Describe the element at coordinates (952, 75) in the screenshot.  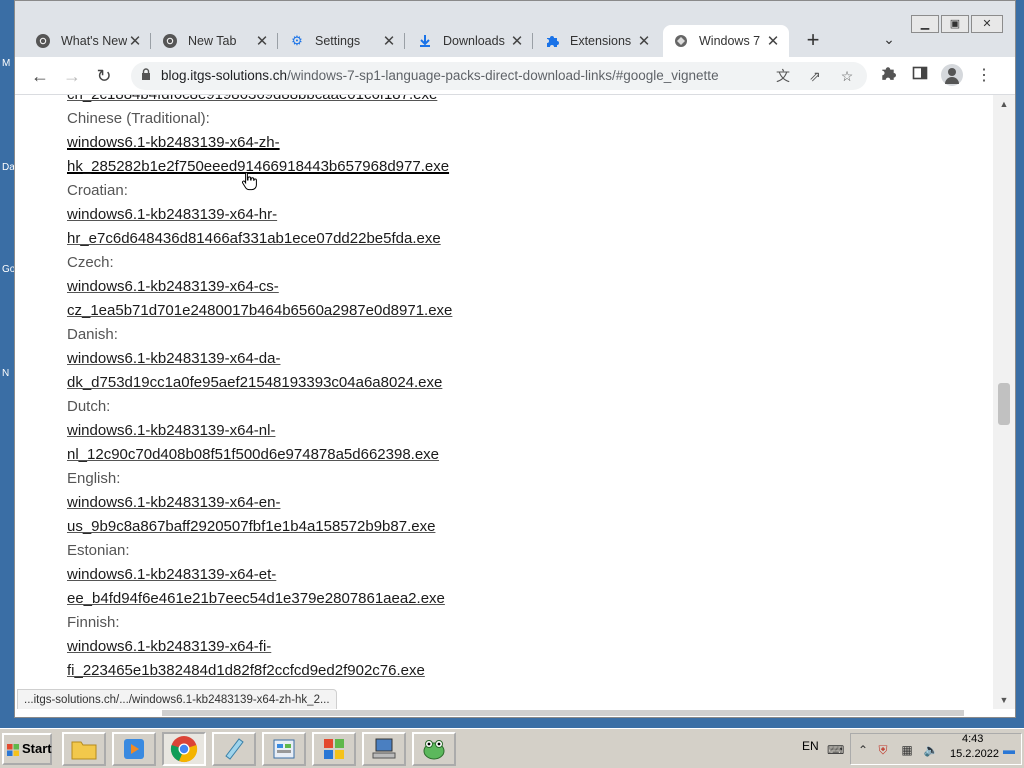
I see `profile-avatar` at that location.